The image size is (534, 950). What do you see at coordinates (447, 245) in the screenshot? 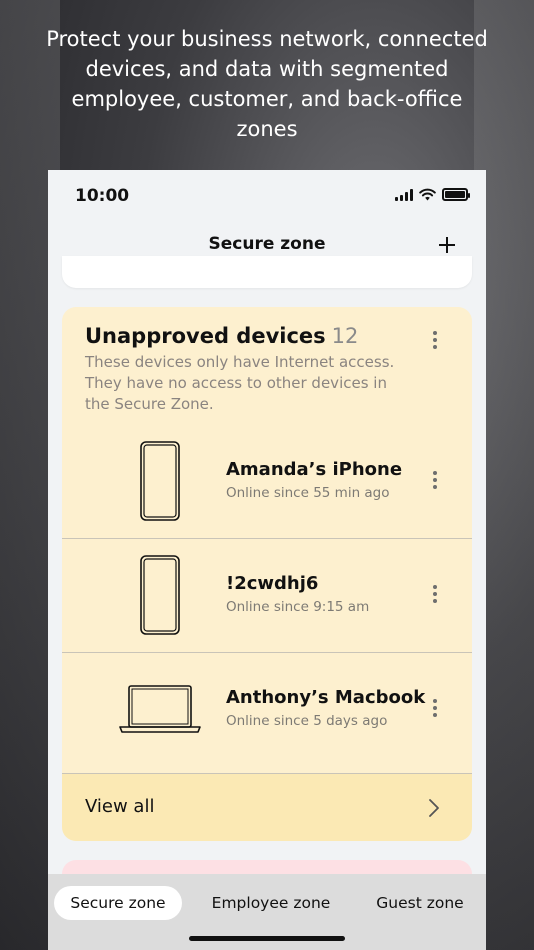
I see `add-zone-button` at bounding box center [447, 245].